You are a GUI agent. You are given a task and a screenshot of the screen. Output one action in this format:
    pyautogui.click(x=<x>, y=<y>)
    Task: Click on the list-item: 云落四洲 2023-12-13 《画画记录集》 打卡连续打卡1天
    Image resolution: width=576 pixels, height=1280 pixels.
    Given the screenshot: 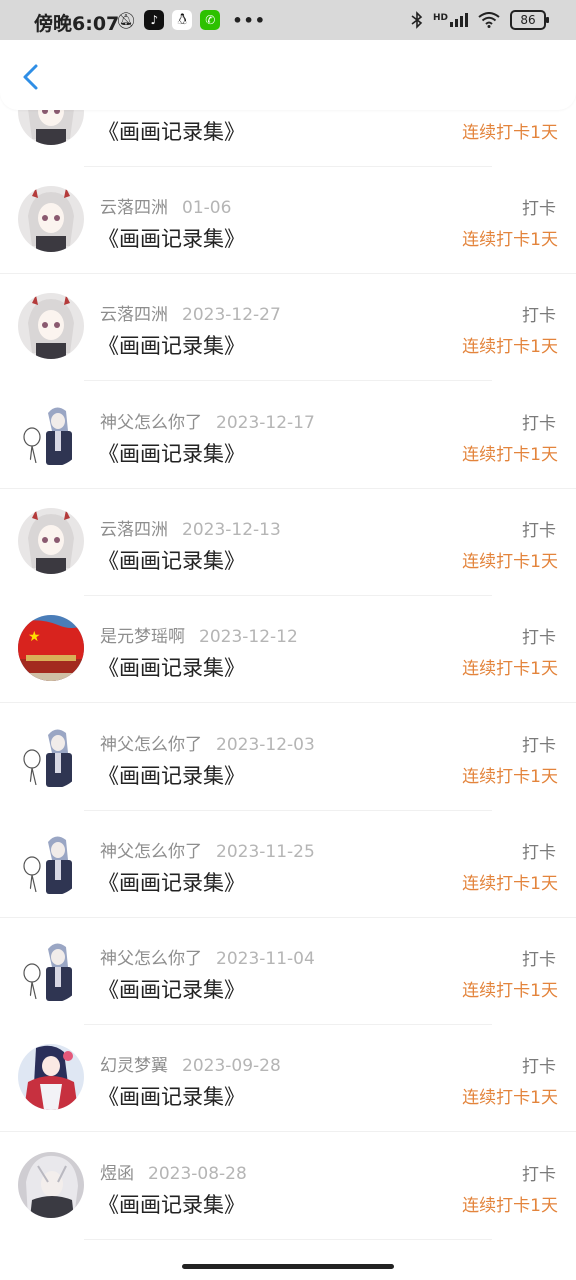 What is the action you would take?
    pyautogui.click(x=288, y=561)
    